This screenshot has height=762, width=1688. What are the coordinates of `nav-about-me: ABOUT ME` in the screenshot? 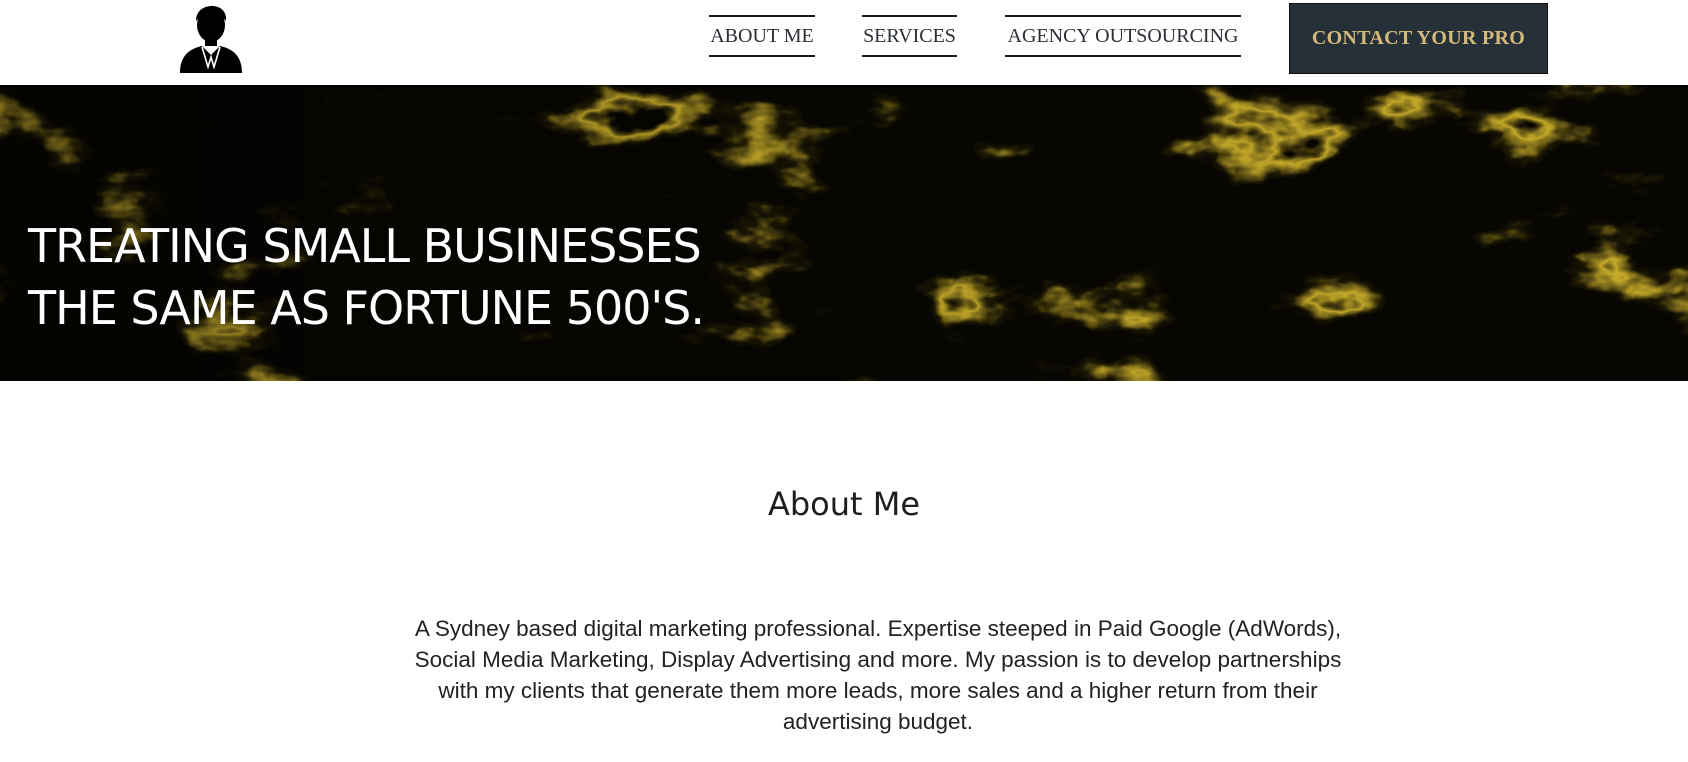 It's located at (762, 36).